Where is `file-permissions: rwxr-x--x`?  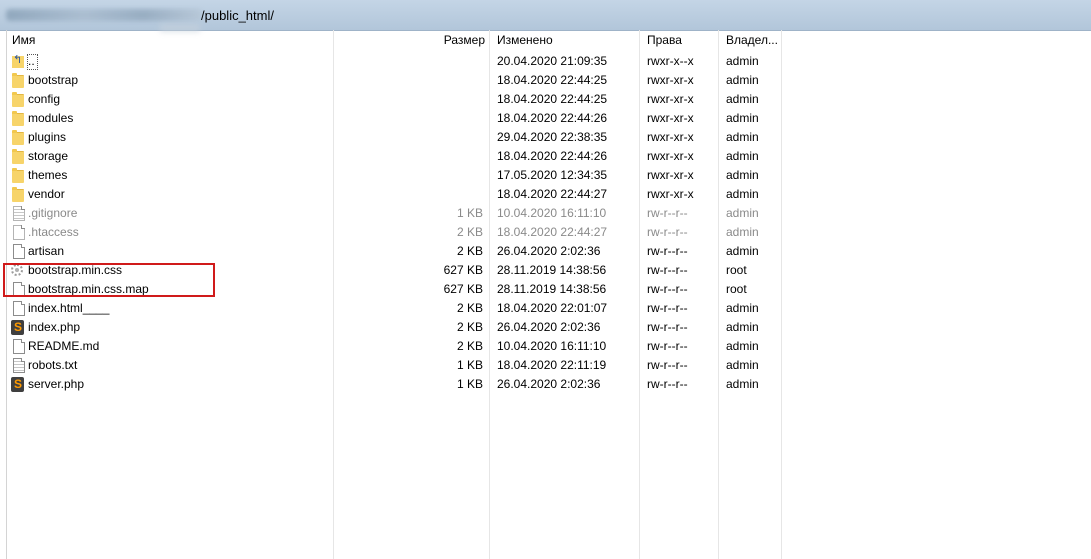 file-permissions: rwxr-x--x is located at coordinates (670, 61).